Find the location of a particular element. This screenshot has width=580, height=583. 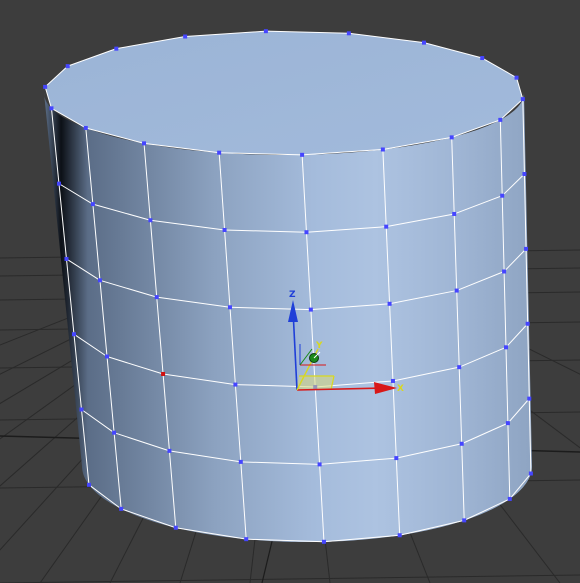

gizmo-plane-handle is located at coordinates (315, 383).